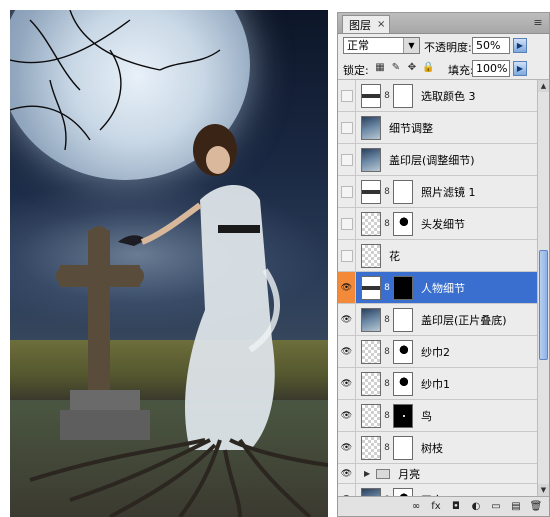  Describe the element at coordinates (411, 45) in the screenshot. I see `chevron-down-icon: ▼` at that location.